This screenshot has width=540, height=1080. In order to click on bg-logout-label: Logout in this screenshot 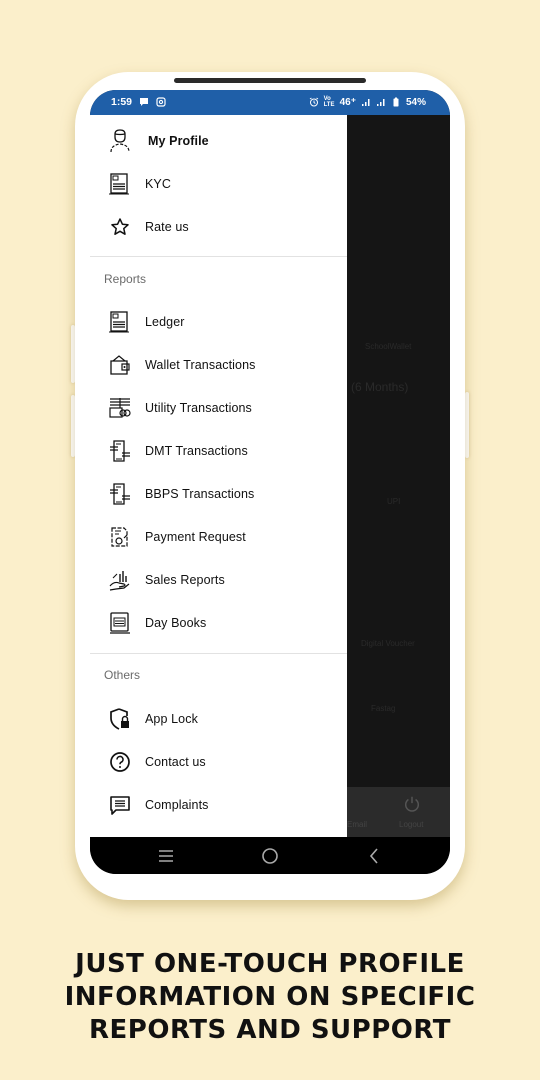, I will do `click(411, 824)`.